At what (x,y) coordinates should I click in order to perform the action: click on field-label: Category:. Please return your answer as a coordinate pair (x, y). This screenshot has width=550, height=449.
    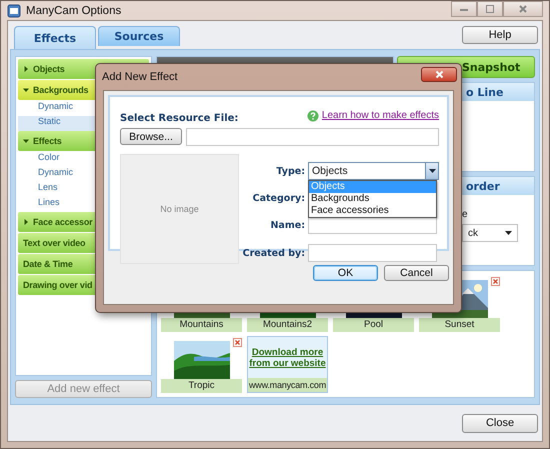
    Looking at the image, I should click on (278, 198).